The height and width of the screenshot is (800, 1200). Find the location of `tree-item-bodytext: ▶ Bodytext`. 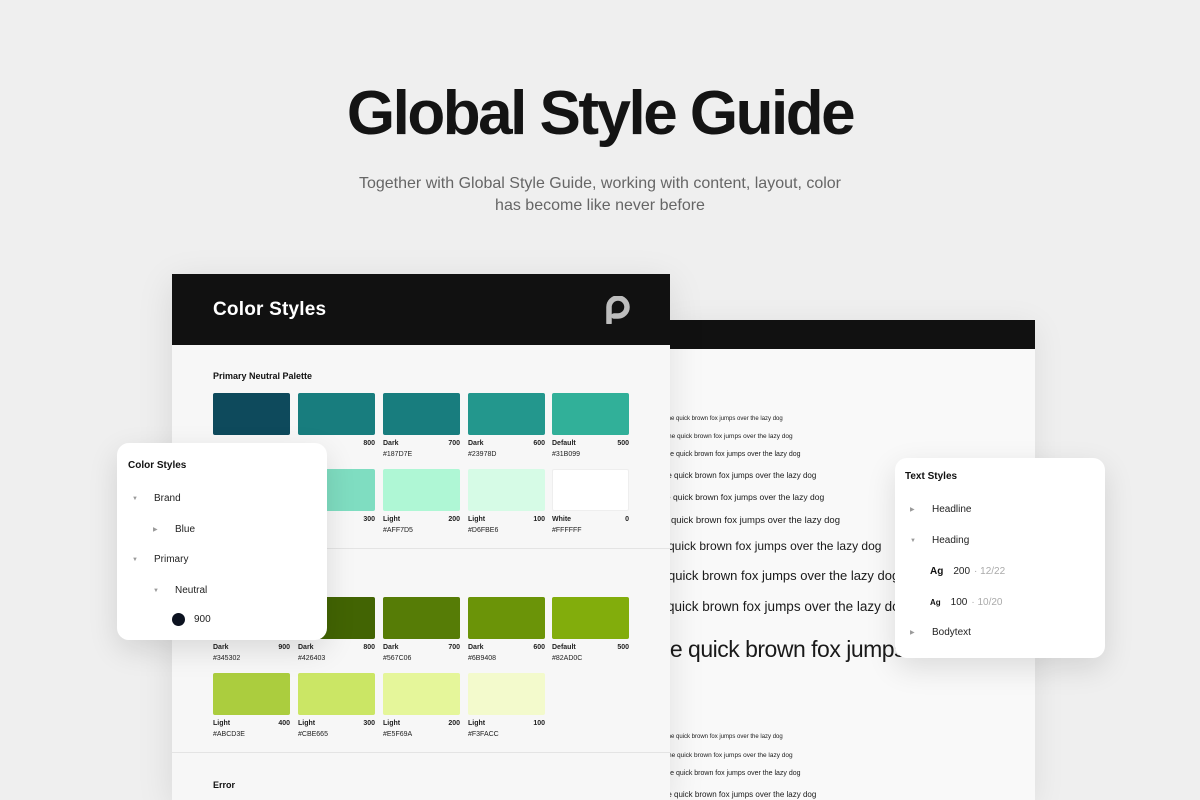

tree-item-bodytext: ▶ Bodytext is located at coordinates (940, 632).